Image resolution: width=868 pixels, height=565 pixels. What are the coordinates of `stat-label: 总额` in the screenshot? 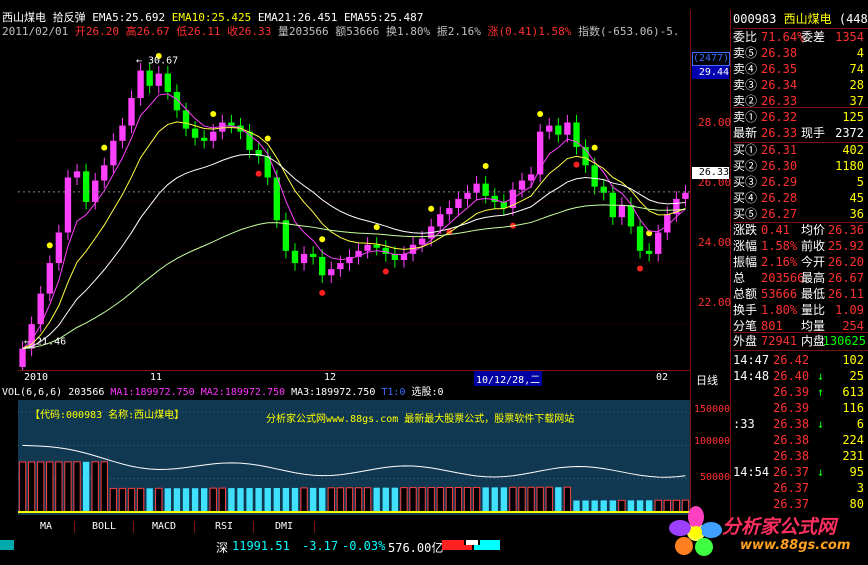 It's located at (745, 294).